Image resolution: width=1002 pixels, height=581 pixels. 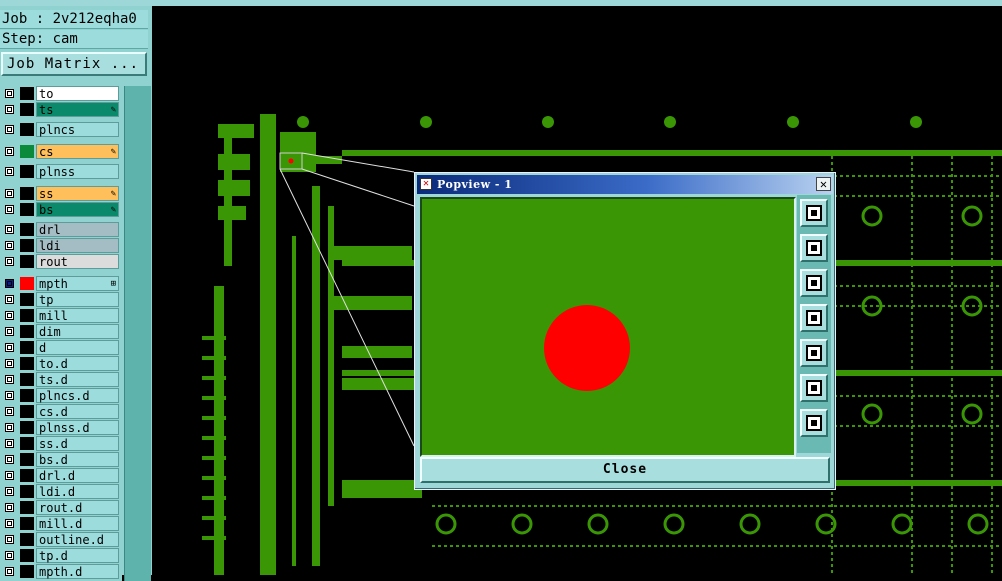 What do you see at coordinates (77, 129) in the screenshot?
I see `layer-name: plncs` at bounding box center [77, 129].